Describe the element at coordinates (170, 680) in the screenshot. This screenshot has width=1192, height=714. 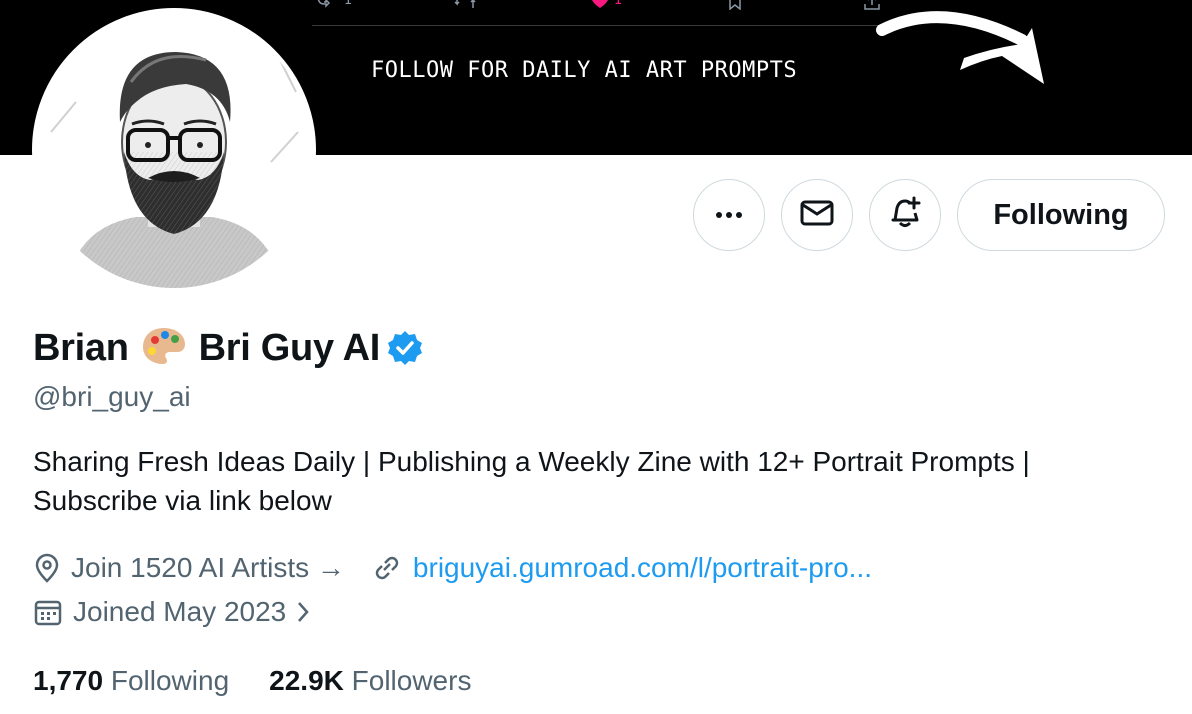
I see `following-label: Following` at that location.